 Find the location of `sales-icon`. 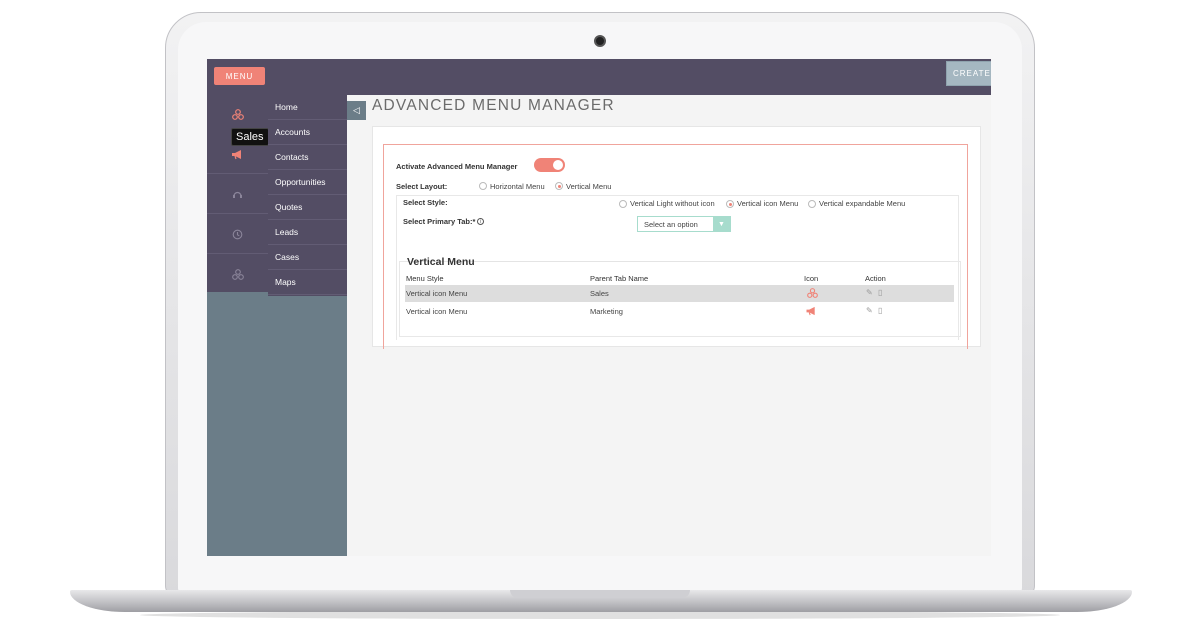

sales-icon is located at coordinates (812, 294).